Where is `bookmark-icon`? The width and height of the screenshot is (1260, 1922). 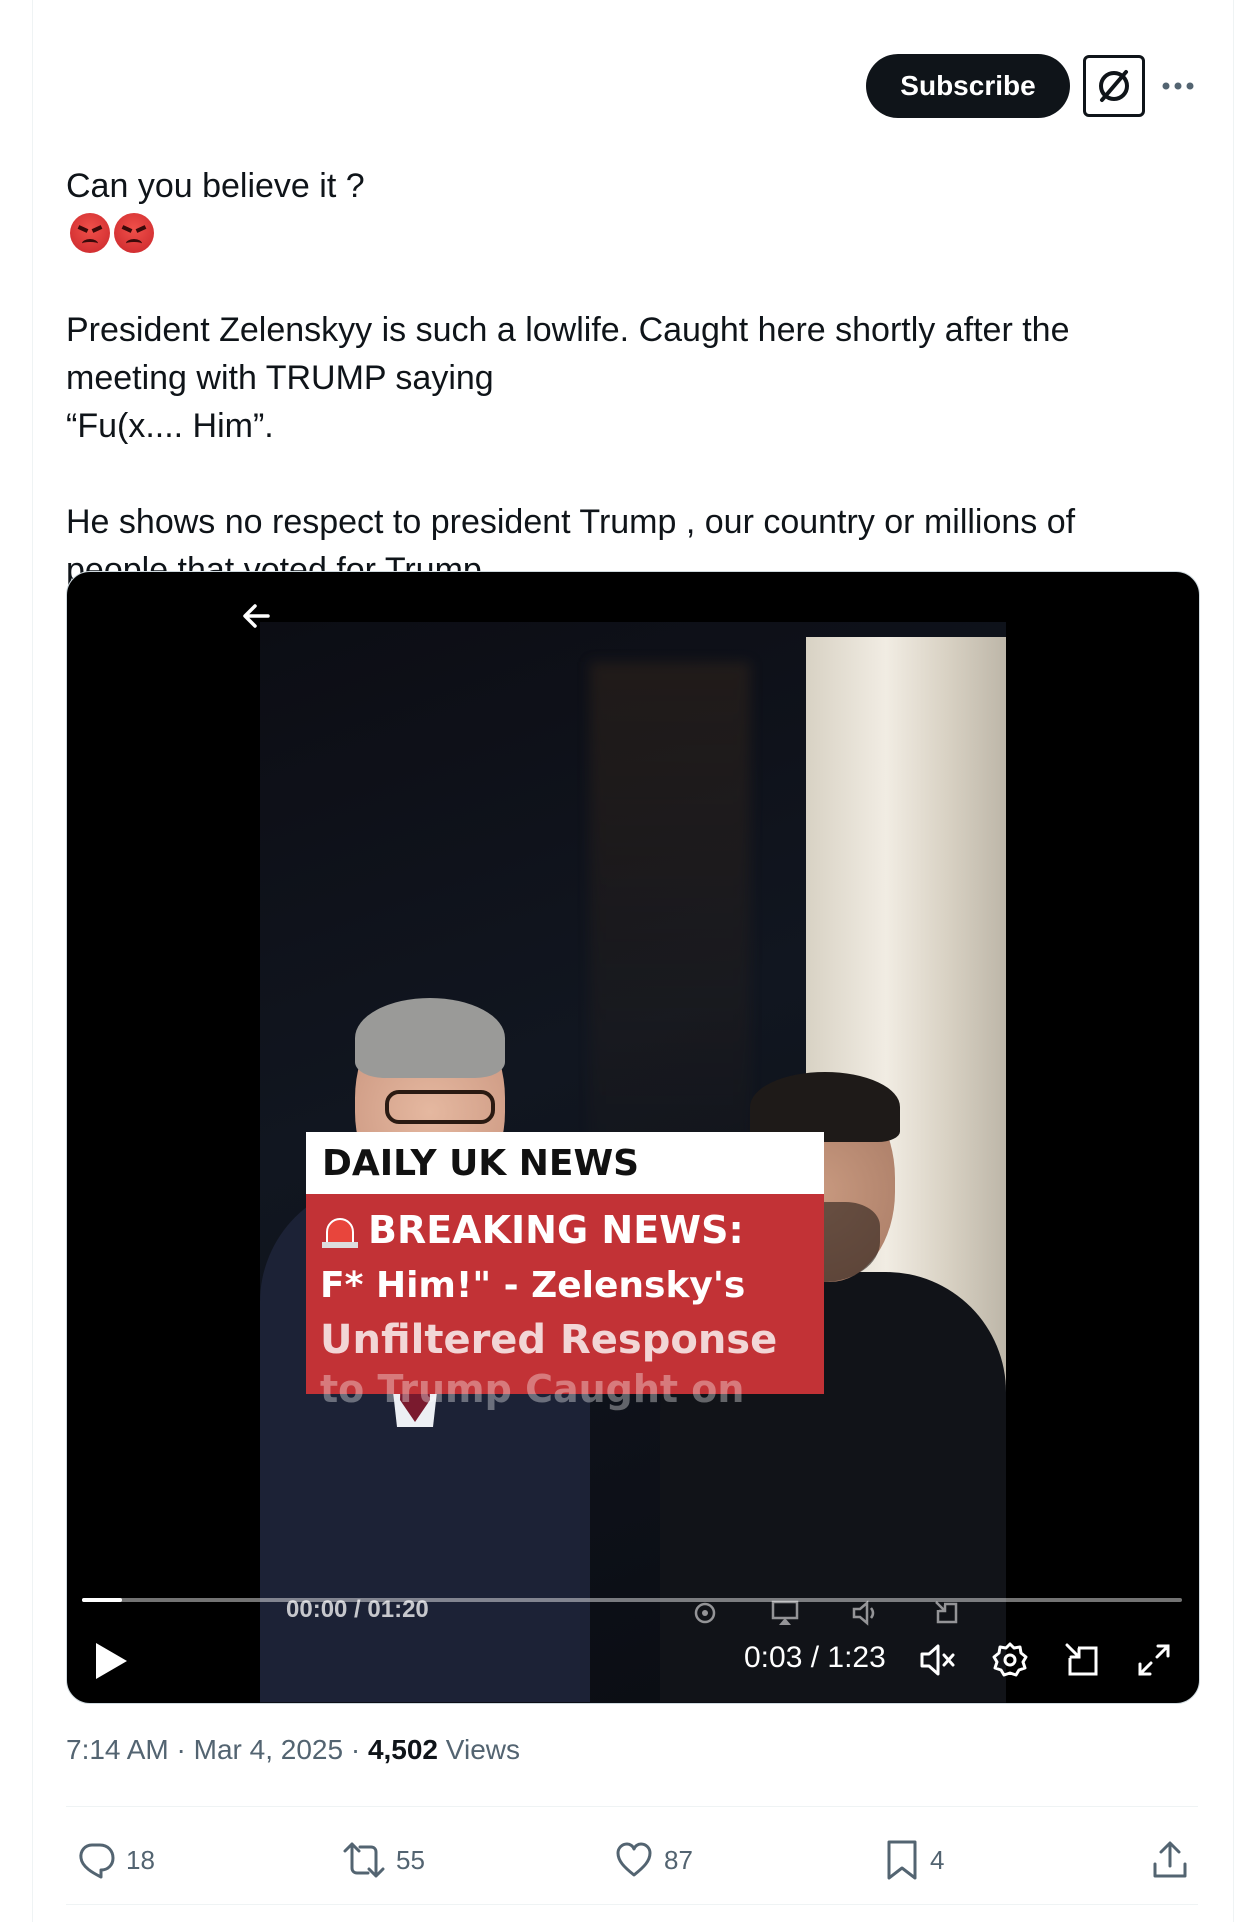
bookmark-icon is located at coordinates (902, 1860).